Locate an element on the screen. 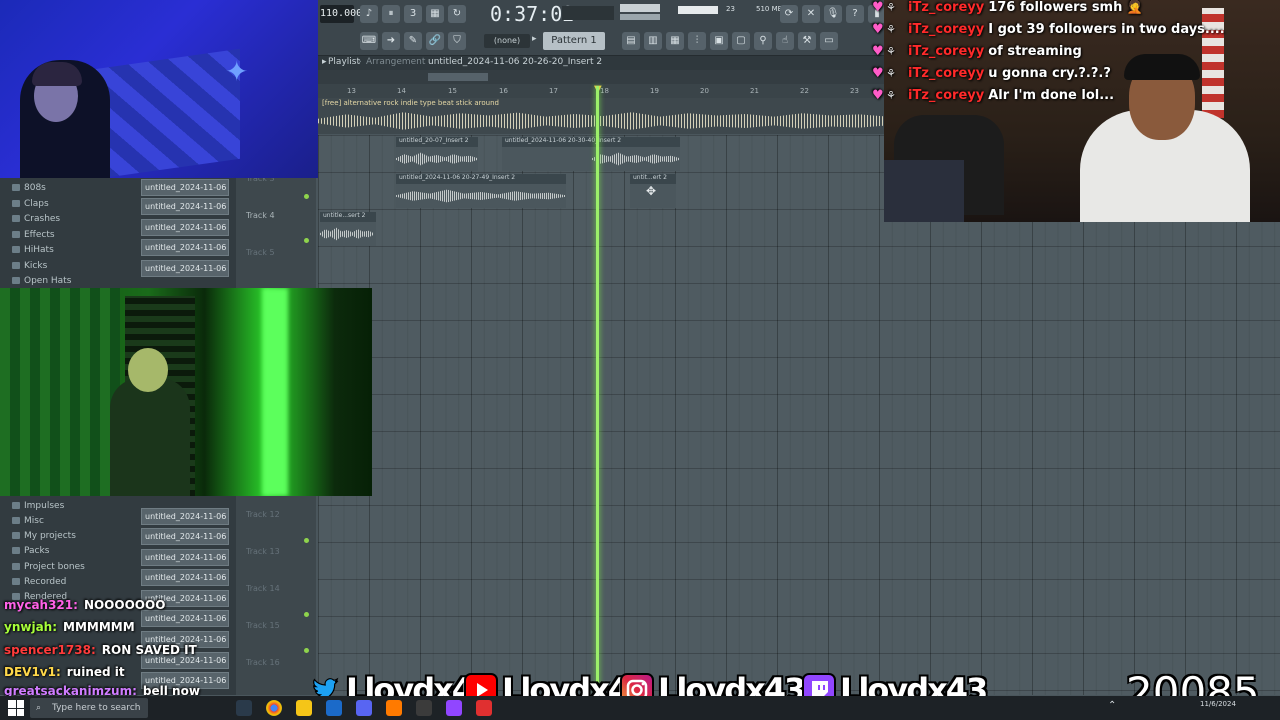  app-icon is located at coordinates (484, 708).